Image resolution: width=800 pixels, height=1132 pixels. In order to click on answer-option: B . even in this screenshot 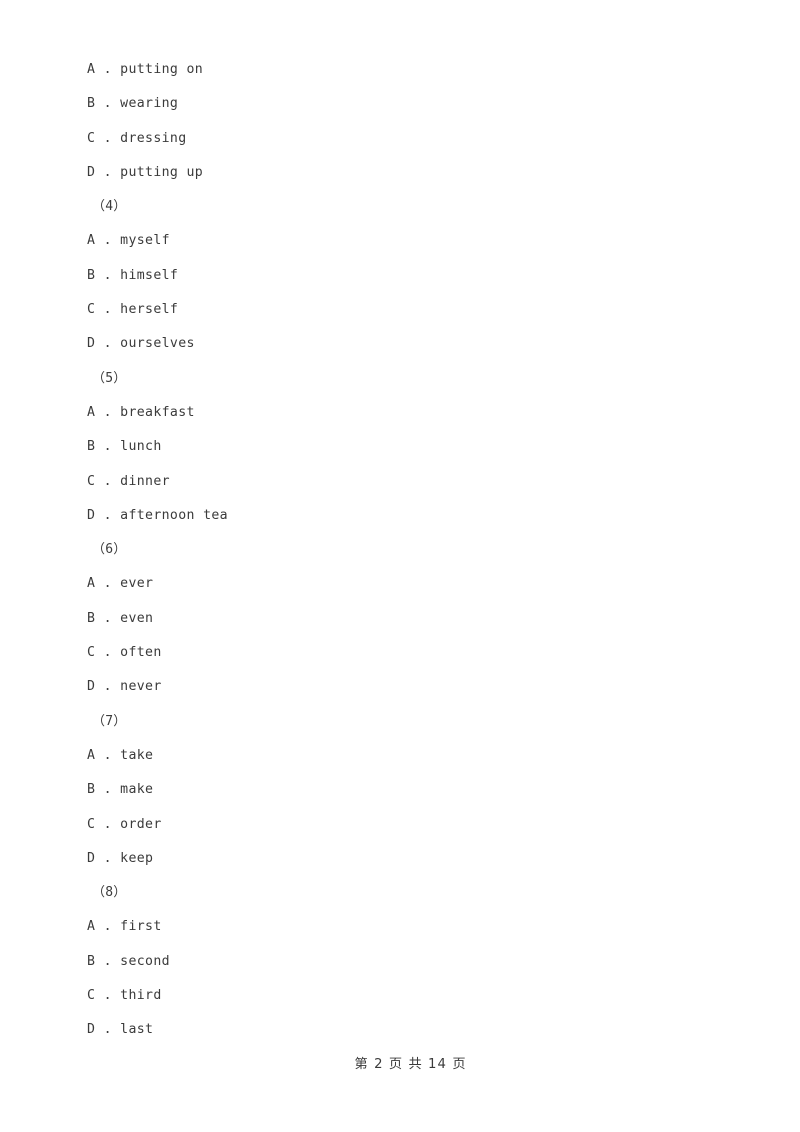, I will do `click(397, 619)`.